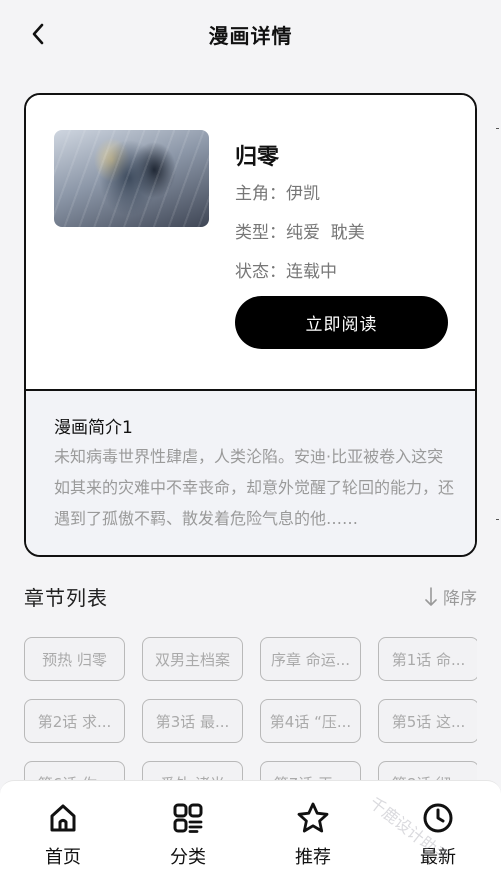 The width and height of the screenshot is (501, 890). I want to click on chapter-label: 双男主档案, so click(192, 659).